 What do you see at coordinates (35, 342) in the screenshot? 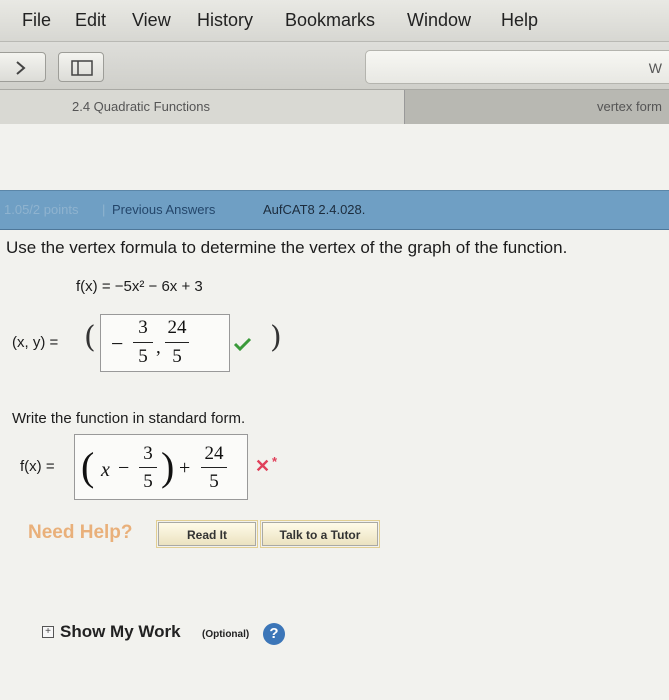
I see `vertex-label: (x, y) =` at bounding box center [35, 342].